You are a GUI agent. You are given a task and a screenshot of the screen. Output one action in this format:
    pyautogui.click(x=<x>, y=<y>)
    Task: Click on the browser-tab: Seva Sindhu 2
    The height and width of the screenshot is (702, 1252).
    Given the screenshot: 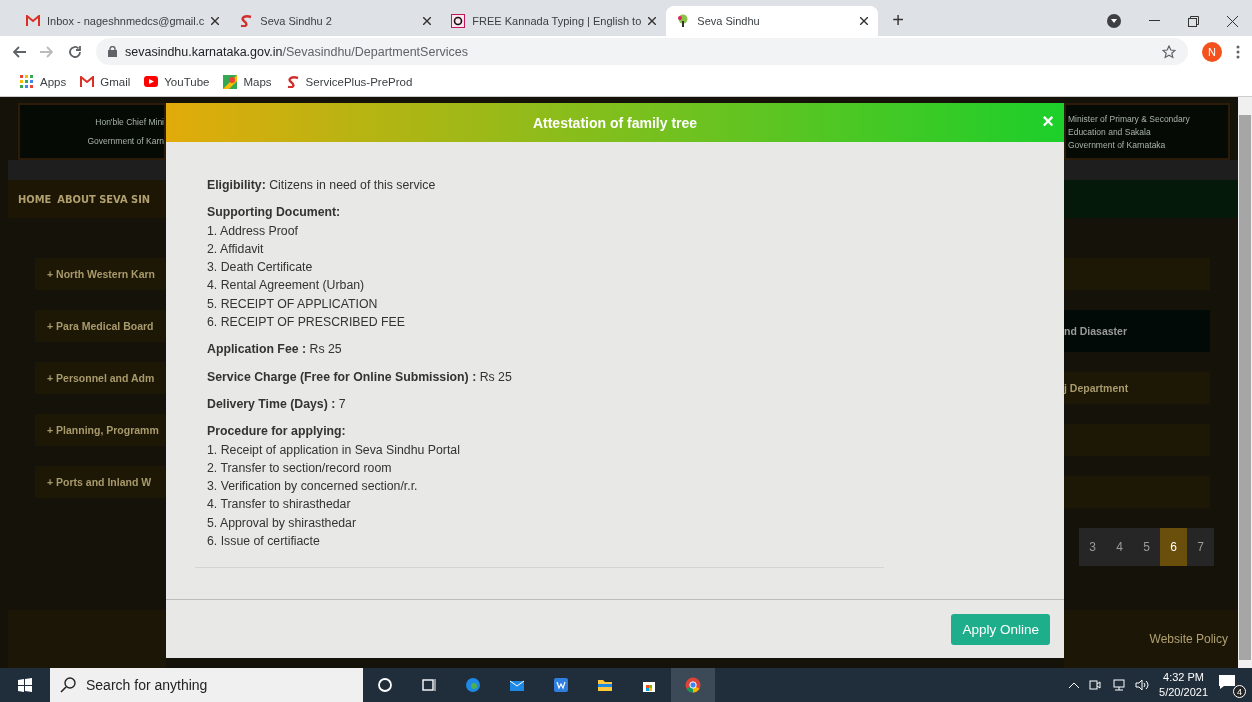 What is the action you would take?
    pyautogui.click(x=335, y=21)
    